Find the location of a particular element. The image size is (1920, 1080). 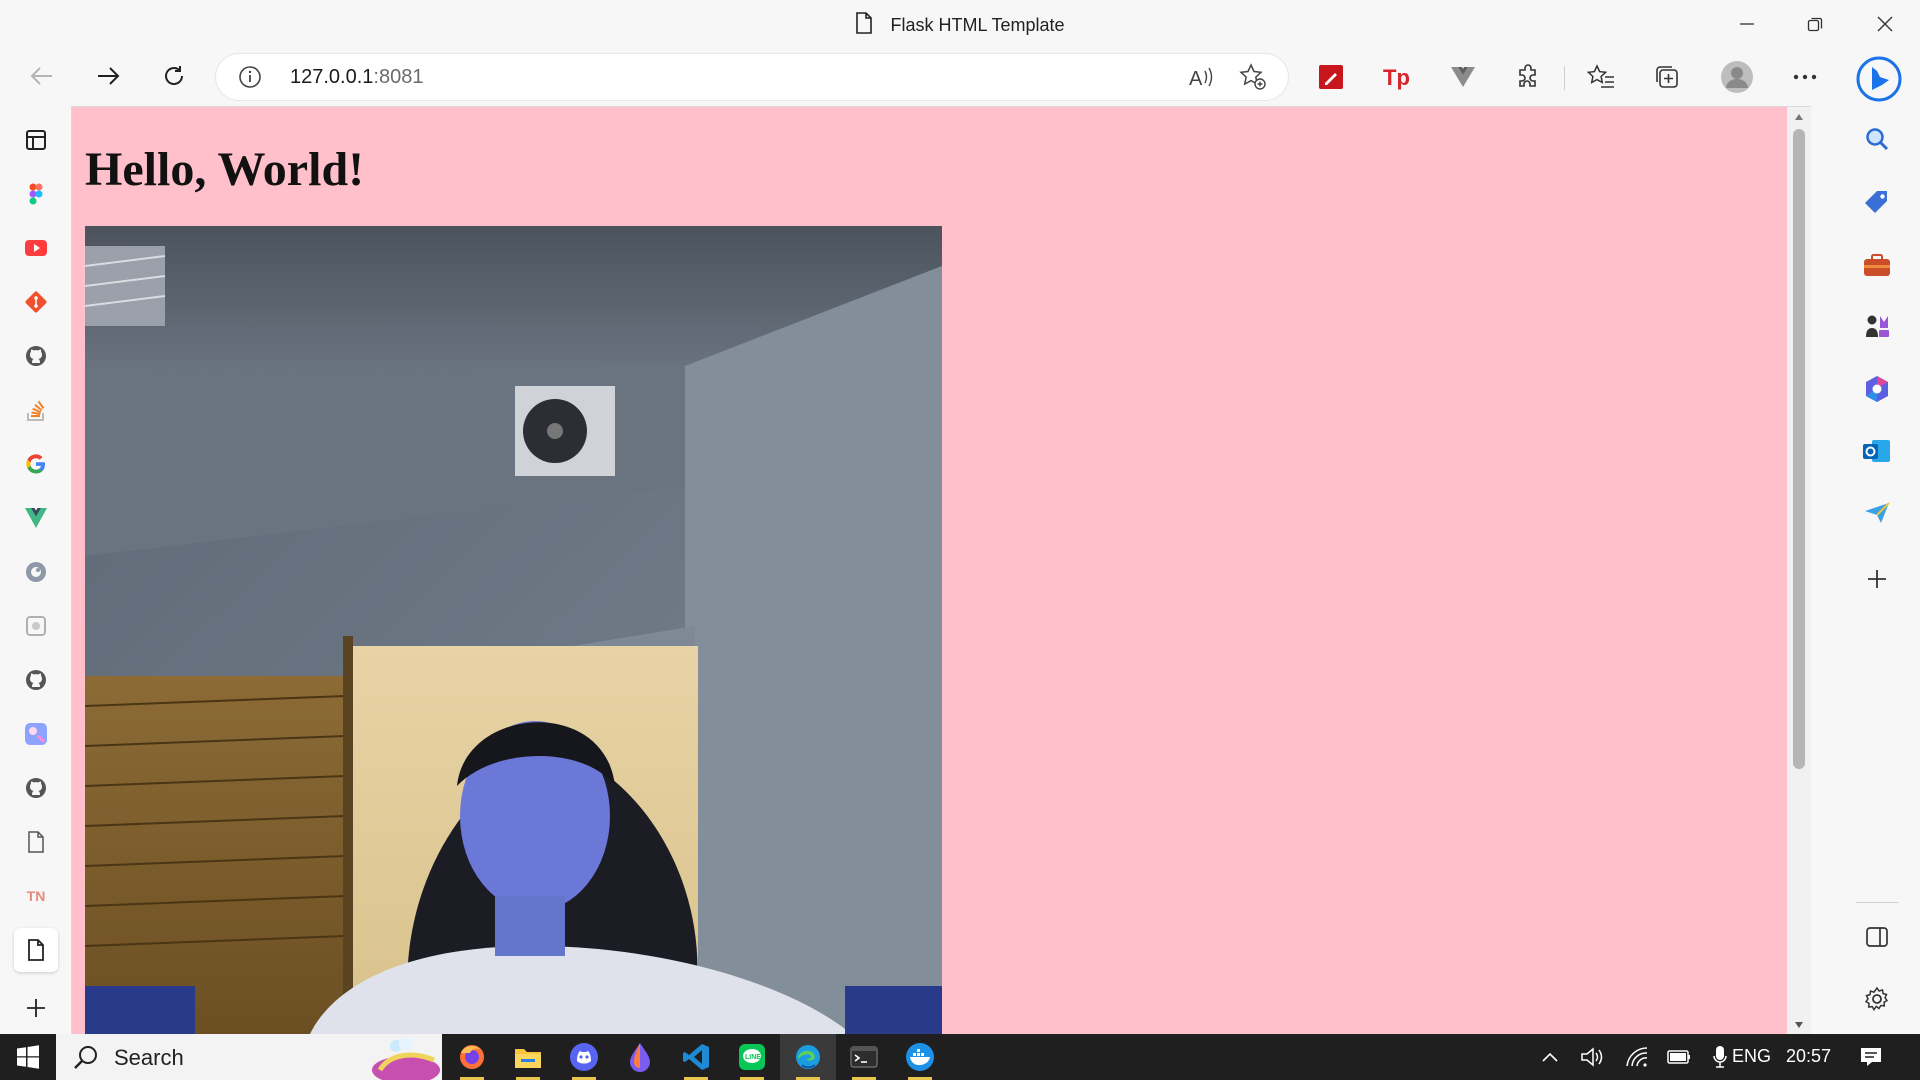

minimize-button is located at coordinates (1747, 24).